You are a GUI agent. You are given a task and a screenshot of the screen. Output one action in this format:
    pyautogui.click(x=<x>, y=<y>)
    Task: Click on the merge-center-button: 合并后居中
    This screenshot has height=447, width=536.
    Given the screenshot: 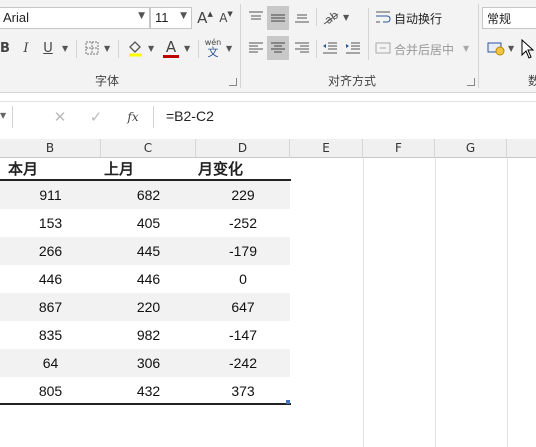 What is the action you would take?
    pyautogui.click(x=424, y=49)
    